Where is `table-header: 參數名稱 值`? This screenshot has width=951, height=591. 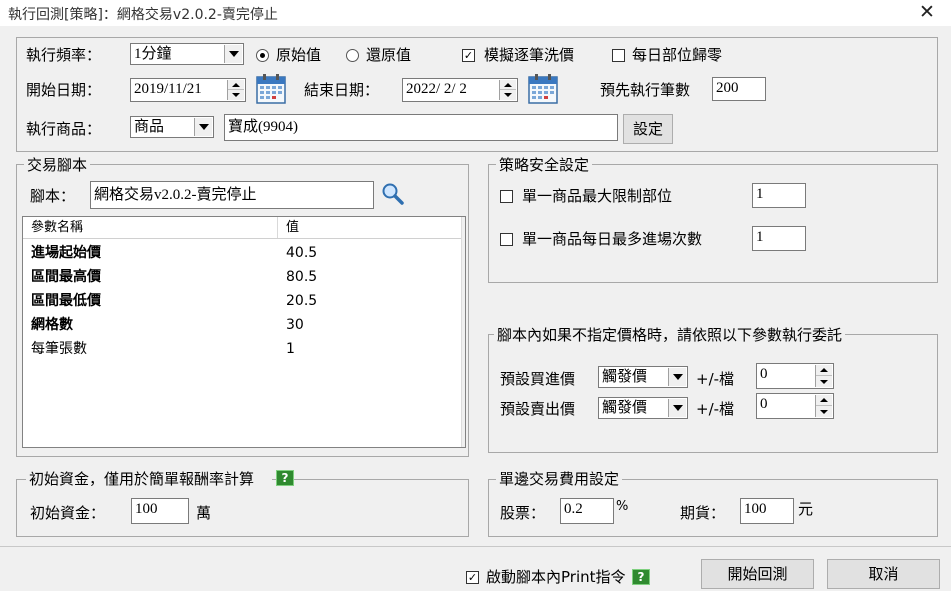
table-header: 參數名稱 值 is located at coordinates (242, 228).